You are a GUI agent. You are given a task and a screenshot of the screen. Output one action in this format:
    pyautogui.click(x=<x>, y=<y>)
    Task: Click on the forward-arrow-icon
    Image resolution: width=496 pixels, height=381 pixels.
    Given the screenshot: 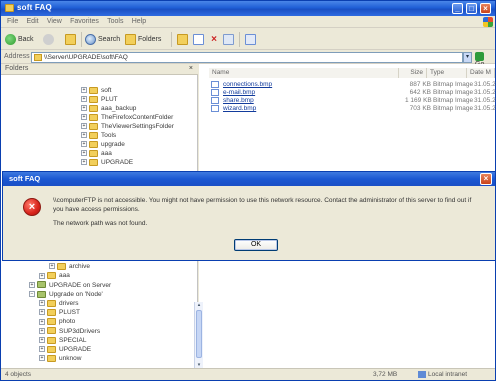 What is the action you would take?
    pyautogui.click(x=48, y=39)
    